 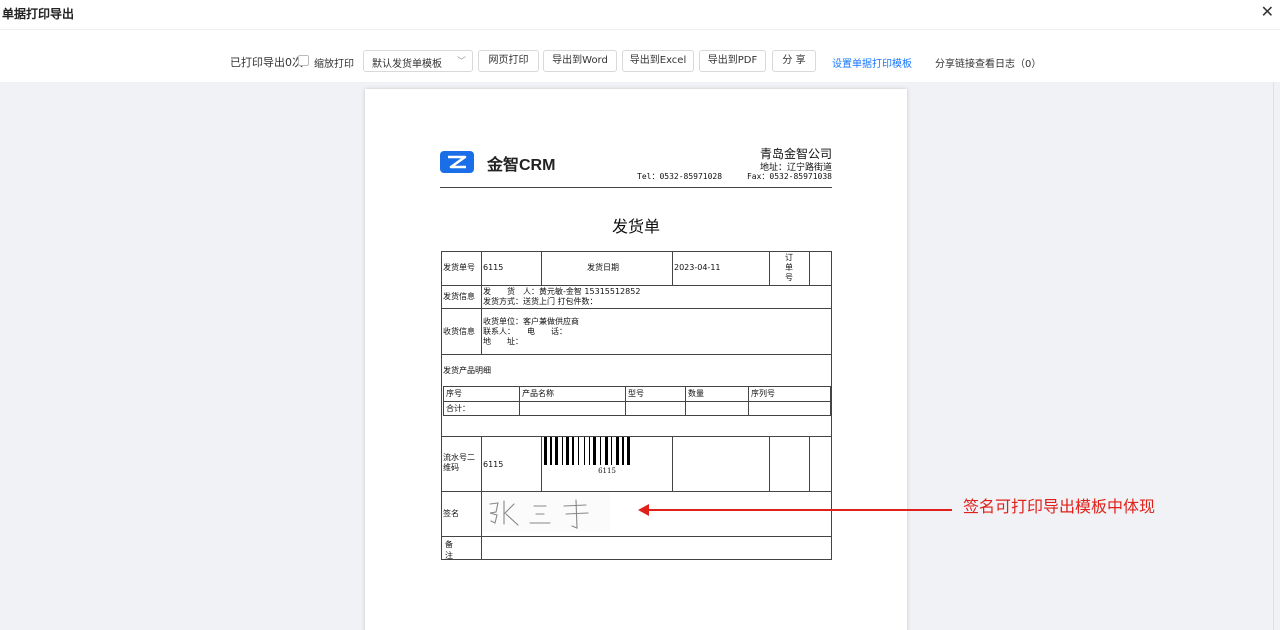 I want to click on detail-col-header: 序列号, so click(x=763, y=393).